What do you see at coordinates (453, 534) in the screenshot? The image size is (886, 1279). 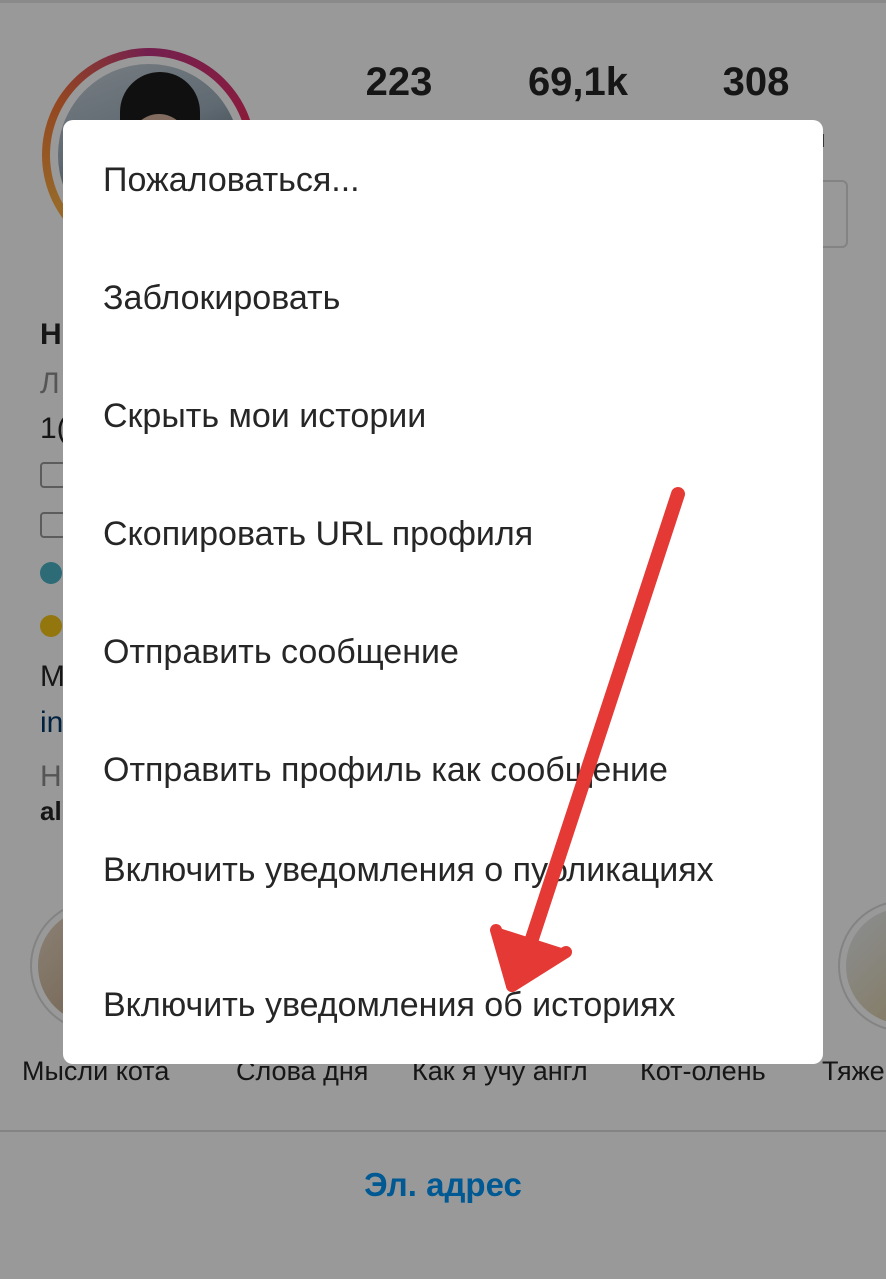 I see `menu-item-copy-profile-url: Скопировать URL профиля` at bounding box center [453, 534].